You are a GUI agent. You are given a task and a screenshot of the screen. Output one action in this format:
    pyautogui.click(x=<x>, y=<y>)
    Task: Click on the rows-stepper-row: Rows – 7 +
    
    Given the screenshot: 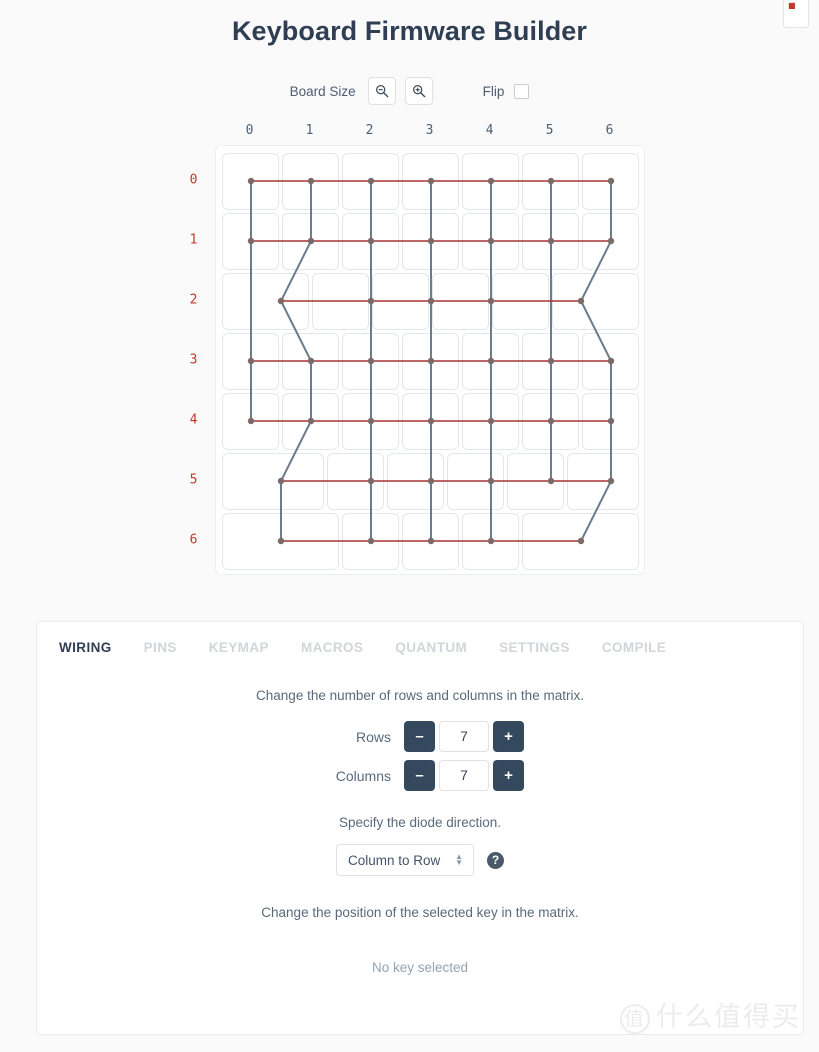 What is the action you would take?
    pyautogui.click(x=420, y=736)
    